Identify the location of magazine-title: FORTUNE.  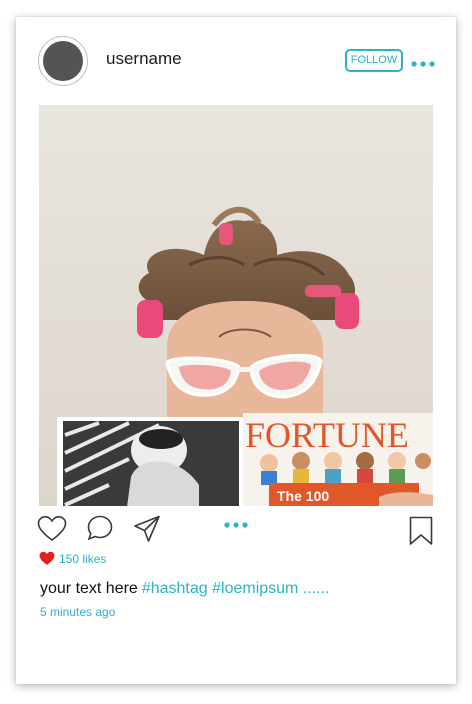
(327, 435).